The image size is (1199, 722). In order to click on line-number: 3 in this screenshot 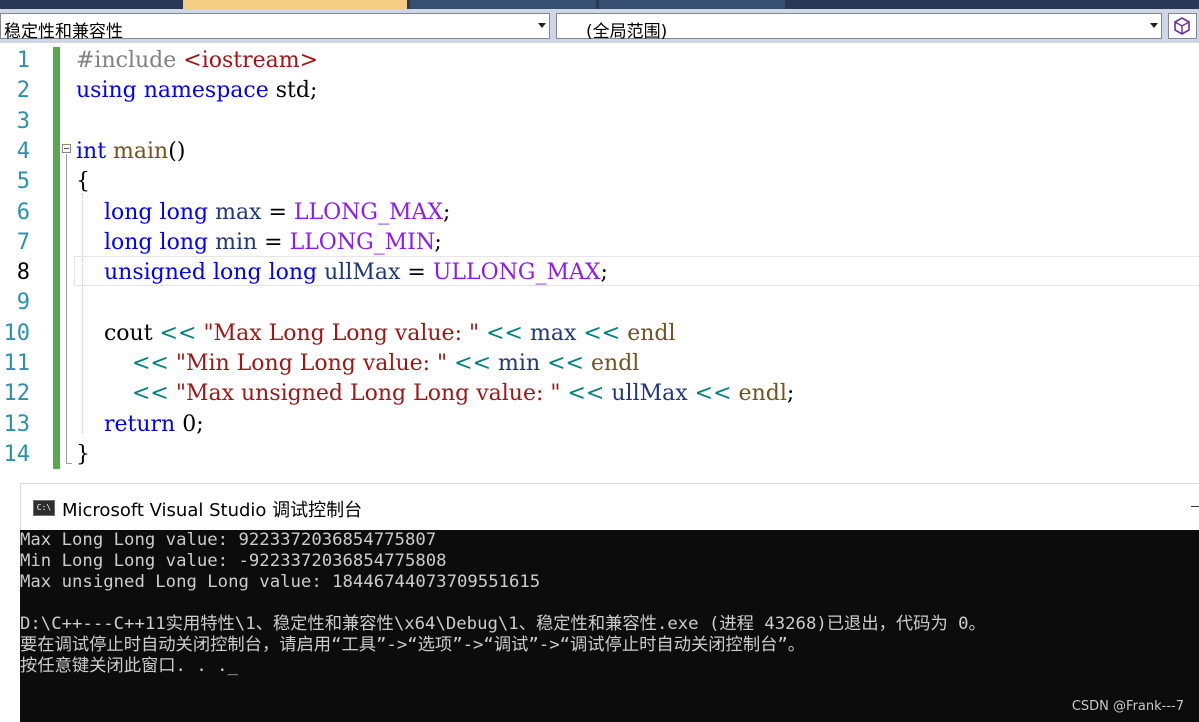, I will do `click(23, 121)`.